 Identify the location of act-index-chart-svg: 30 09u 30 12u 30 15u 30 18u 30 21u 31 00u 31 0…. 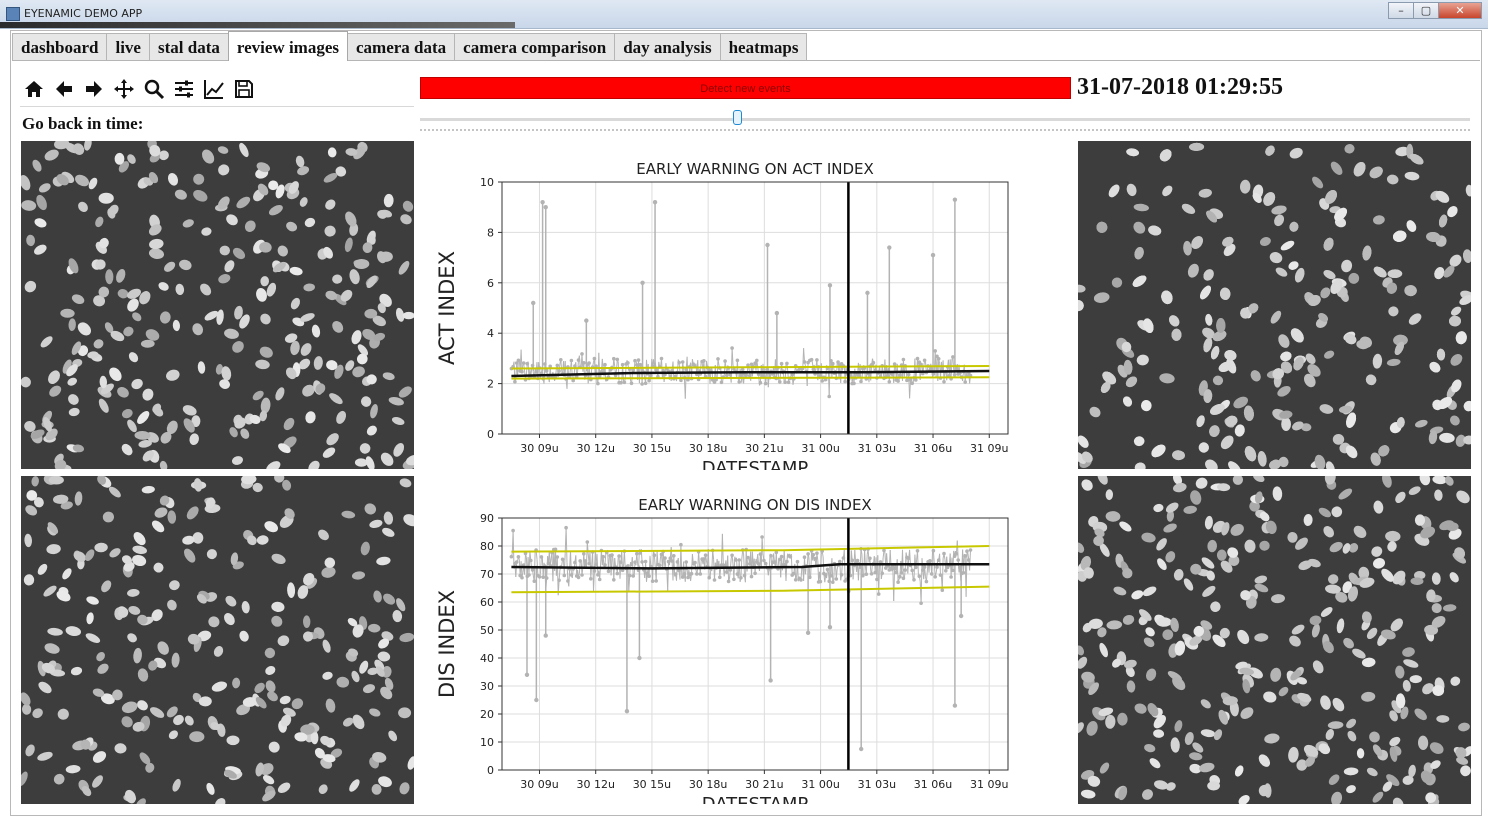
(722, 315).